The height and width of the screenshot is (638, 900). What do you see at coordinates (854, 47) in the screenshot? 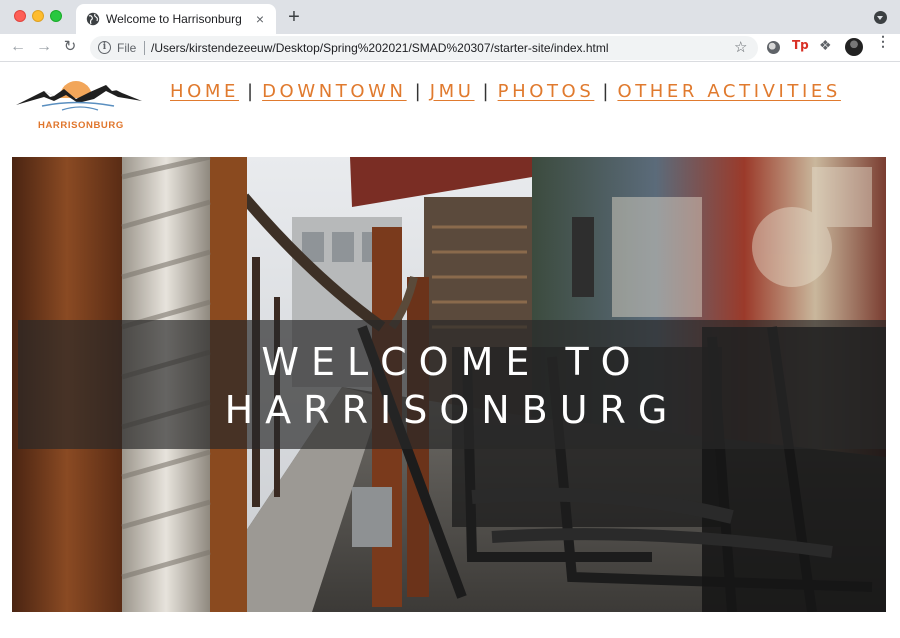
I see `profile-avatar` at bounding box center [854, 47].